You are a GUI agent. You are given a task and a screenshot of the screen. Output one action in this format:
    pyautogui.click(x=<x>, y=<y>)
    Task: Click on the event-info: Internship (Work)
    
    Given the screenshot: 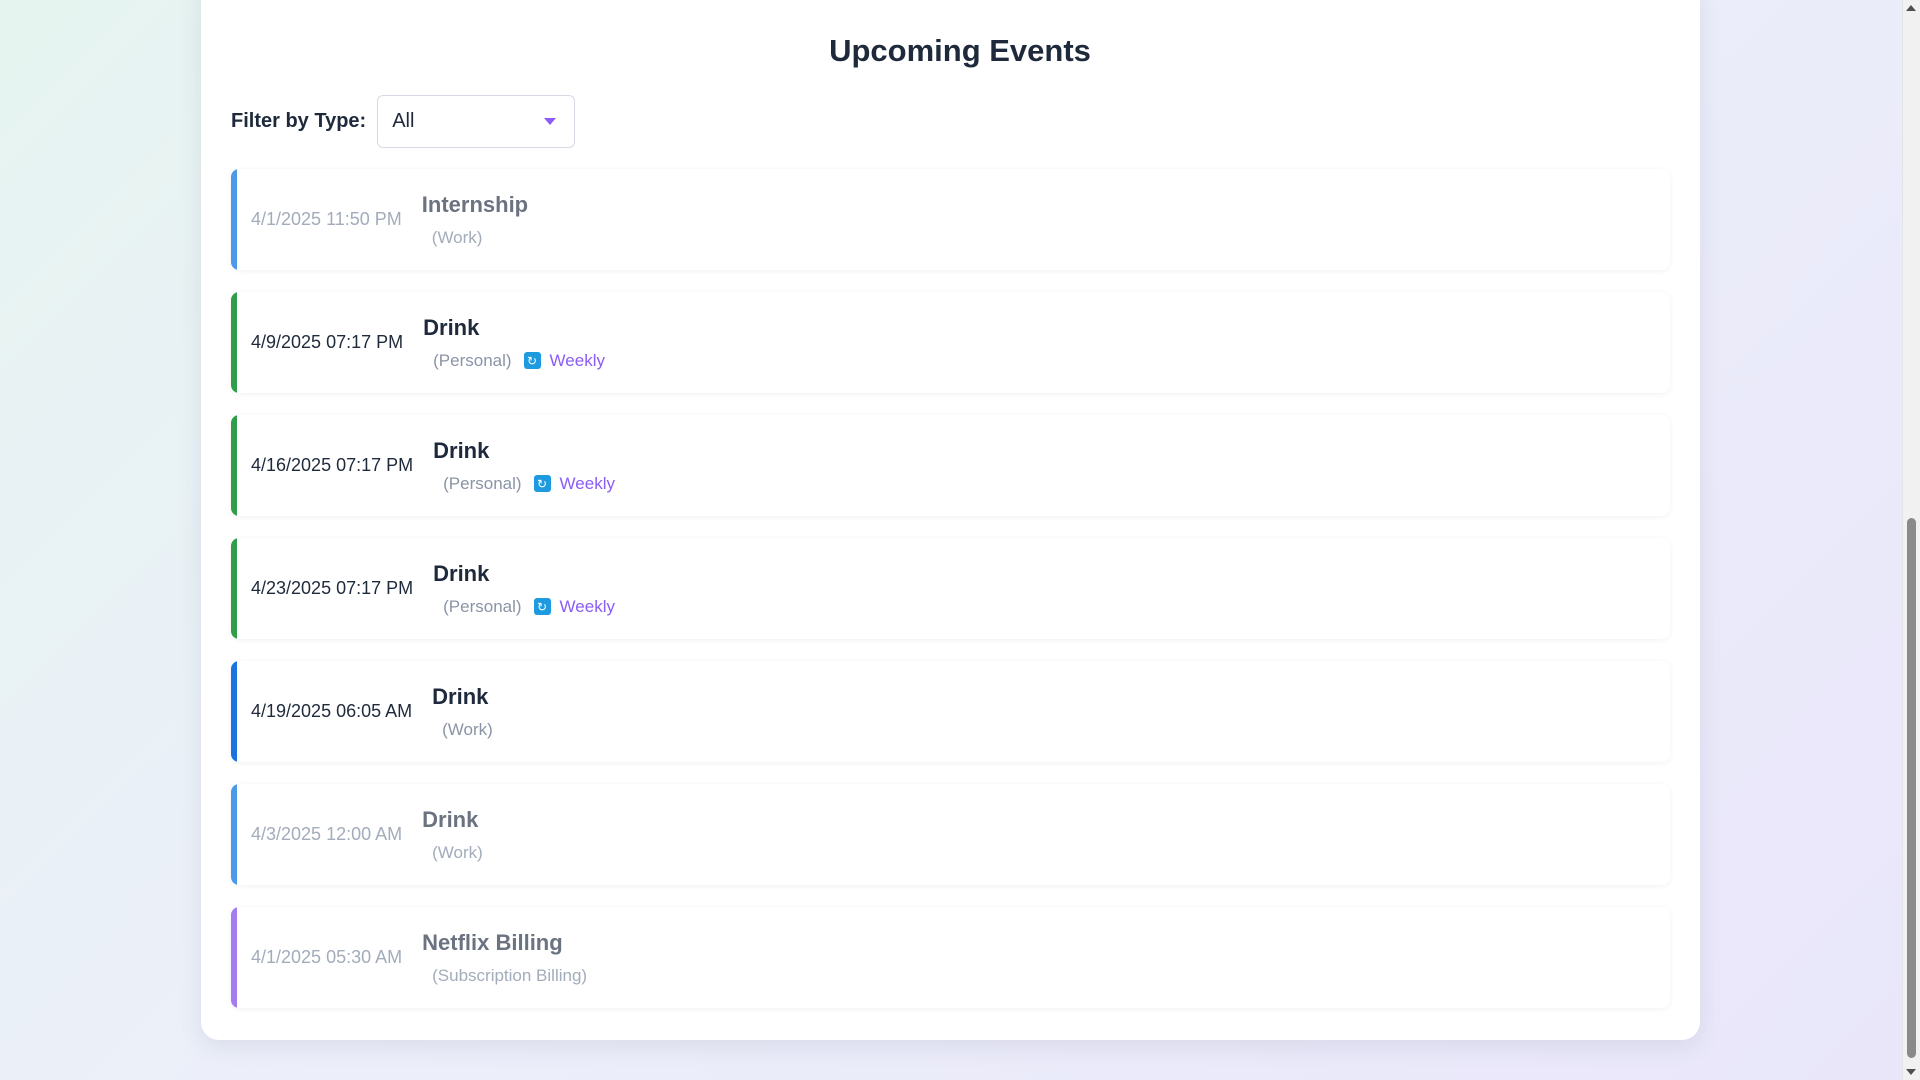 What is the action you would take?
    pyautogui.click(x=475, y=220)
    